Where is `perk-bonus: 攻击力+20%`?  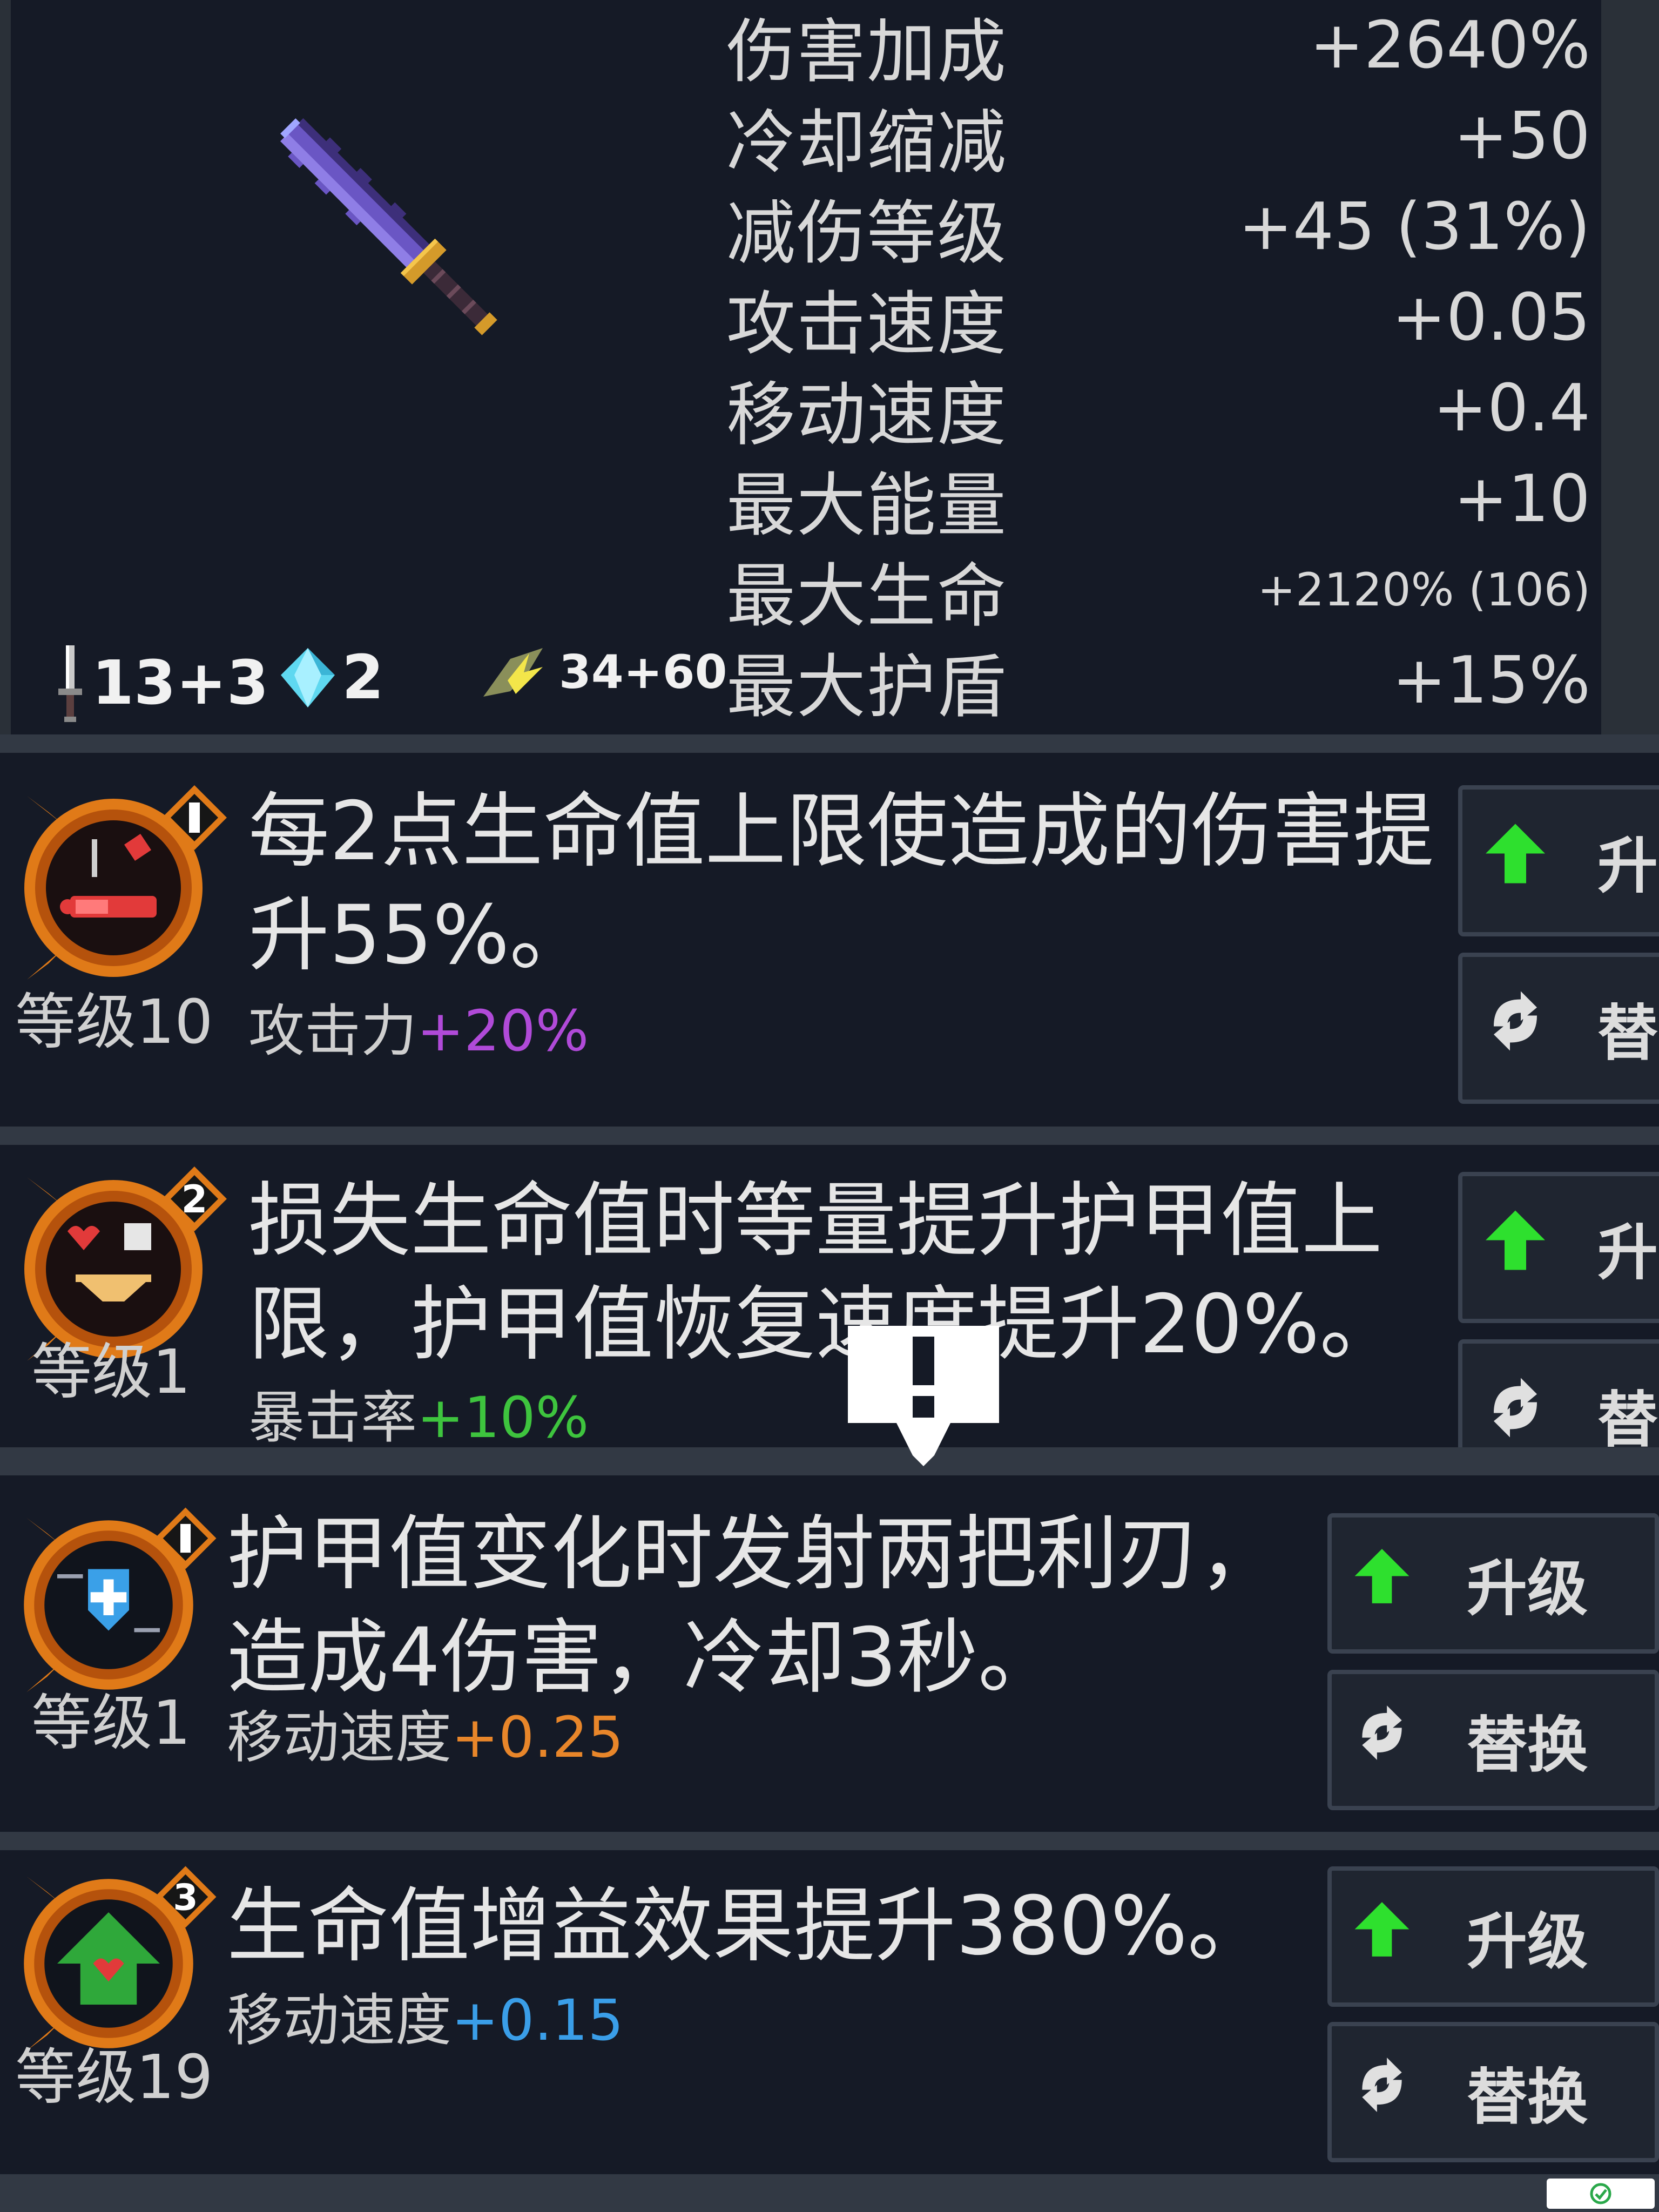
perk-bonus: 攻击力+20% is located at coordinates (418, 1026).